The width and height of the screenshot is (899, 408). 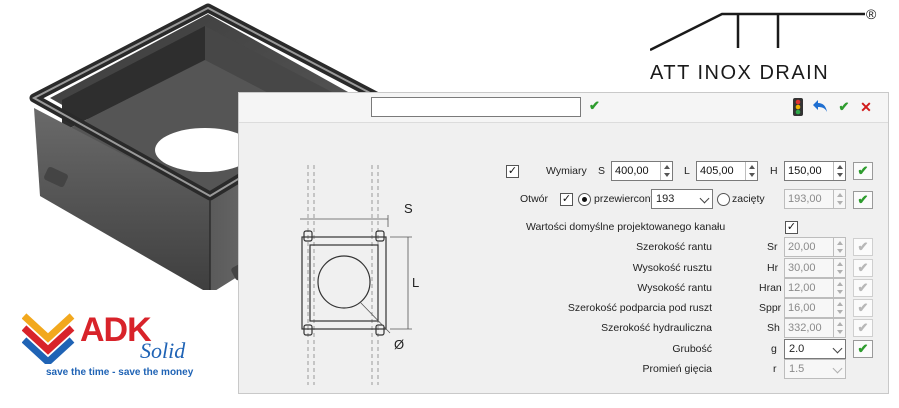 What do you see at coordinates (476, 107) in the screenshot?
I see `name-input` at bounding box center [476, 107].